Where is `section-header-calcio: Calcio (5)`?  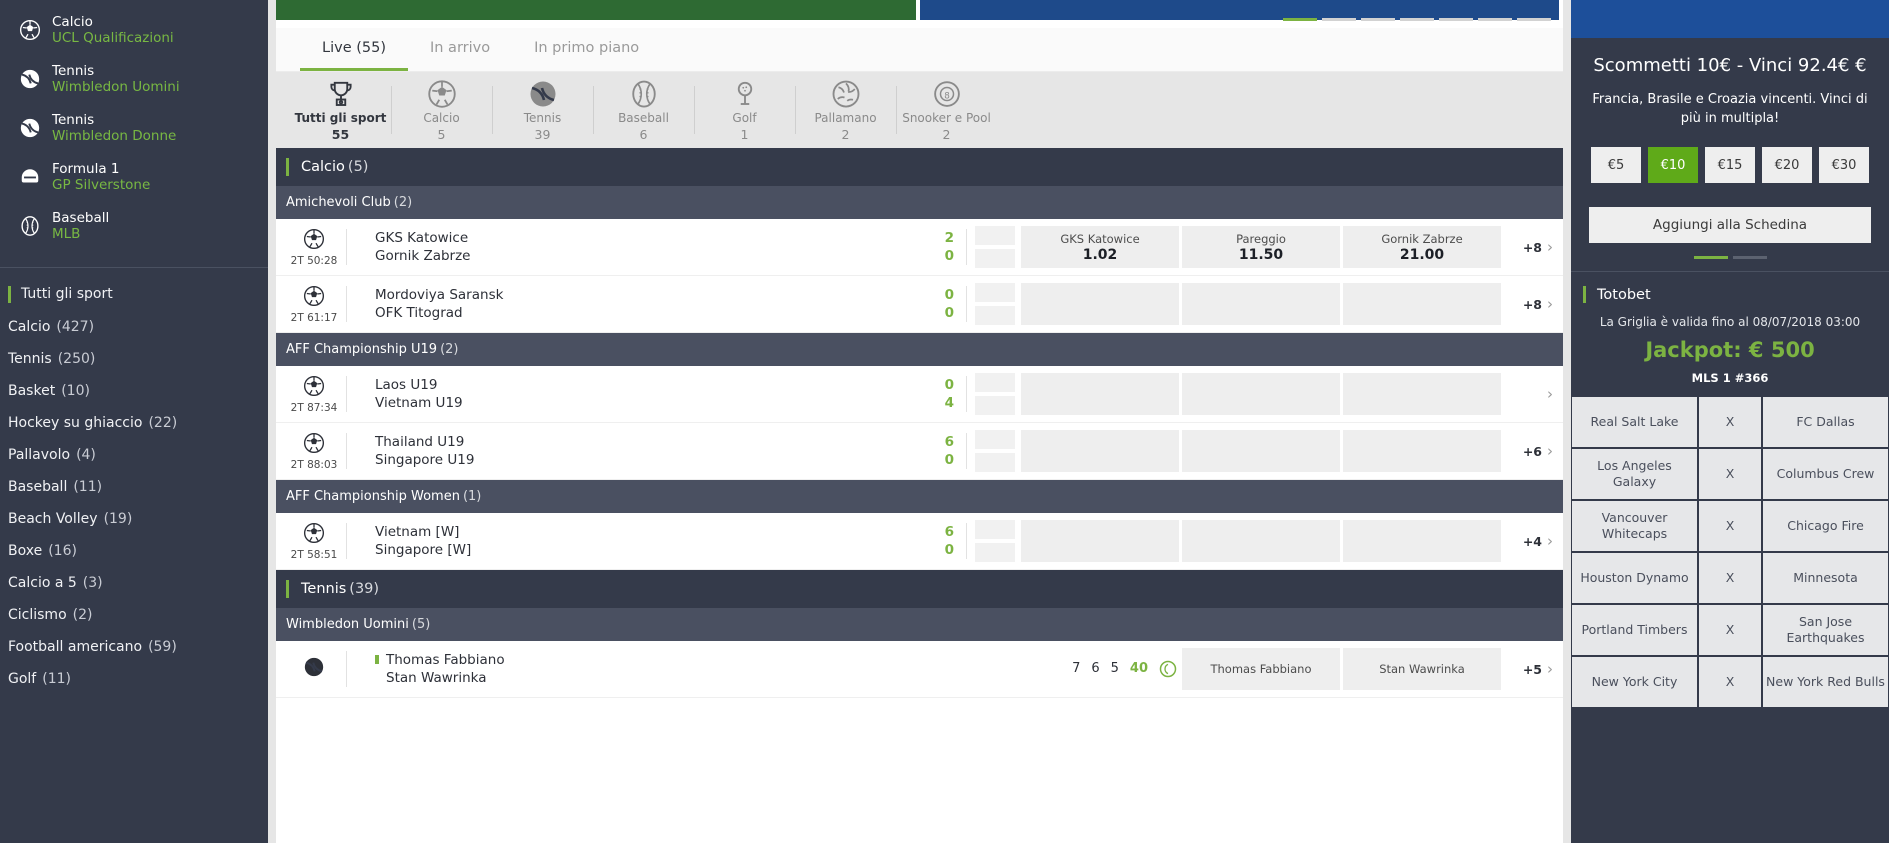 section-header-calcio: Calcio (5) is located at coordinates (919, 167).